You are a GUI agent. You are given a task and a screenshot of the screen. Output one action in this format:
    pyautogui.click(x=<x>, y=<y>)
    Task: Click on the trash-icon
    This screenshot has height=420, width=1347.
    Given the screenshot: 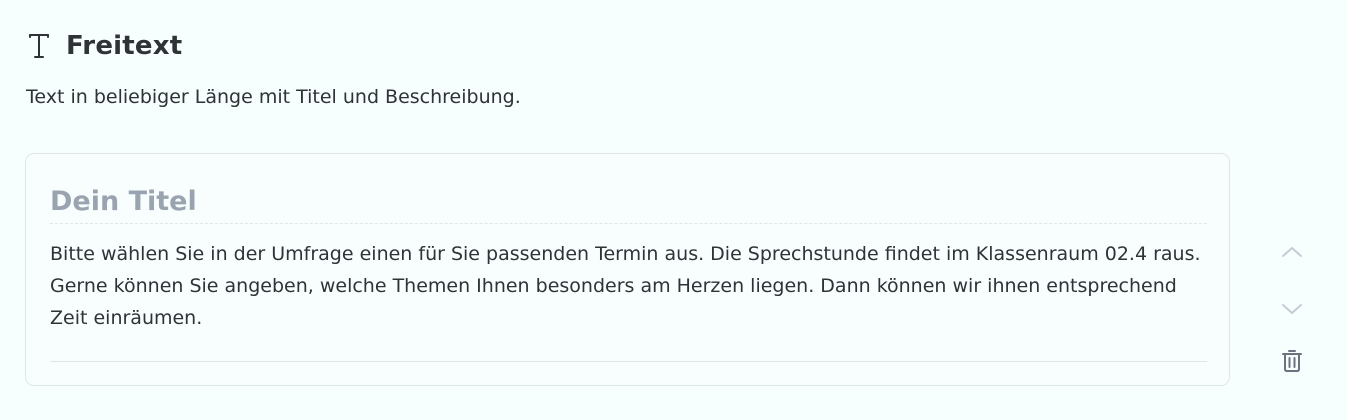 What is the action you would take?
    pyautogui.click(x=1292, y=363)
    